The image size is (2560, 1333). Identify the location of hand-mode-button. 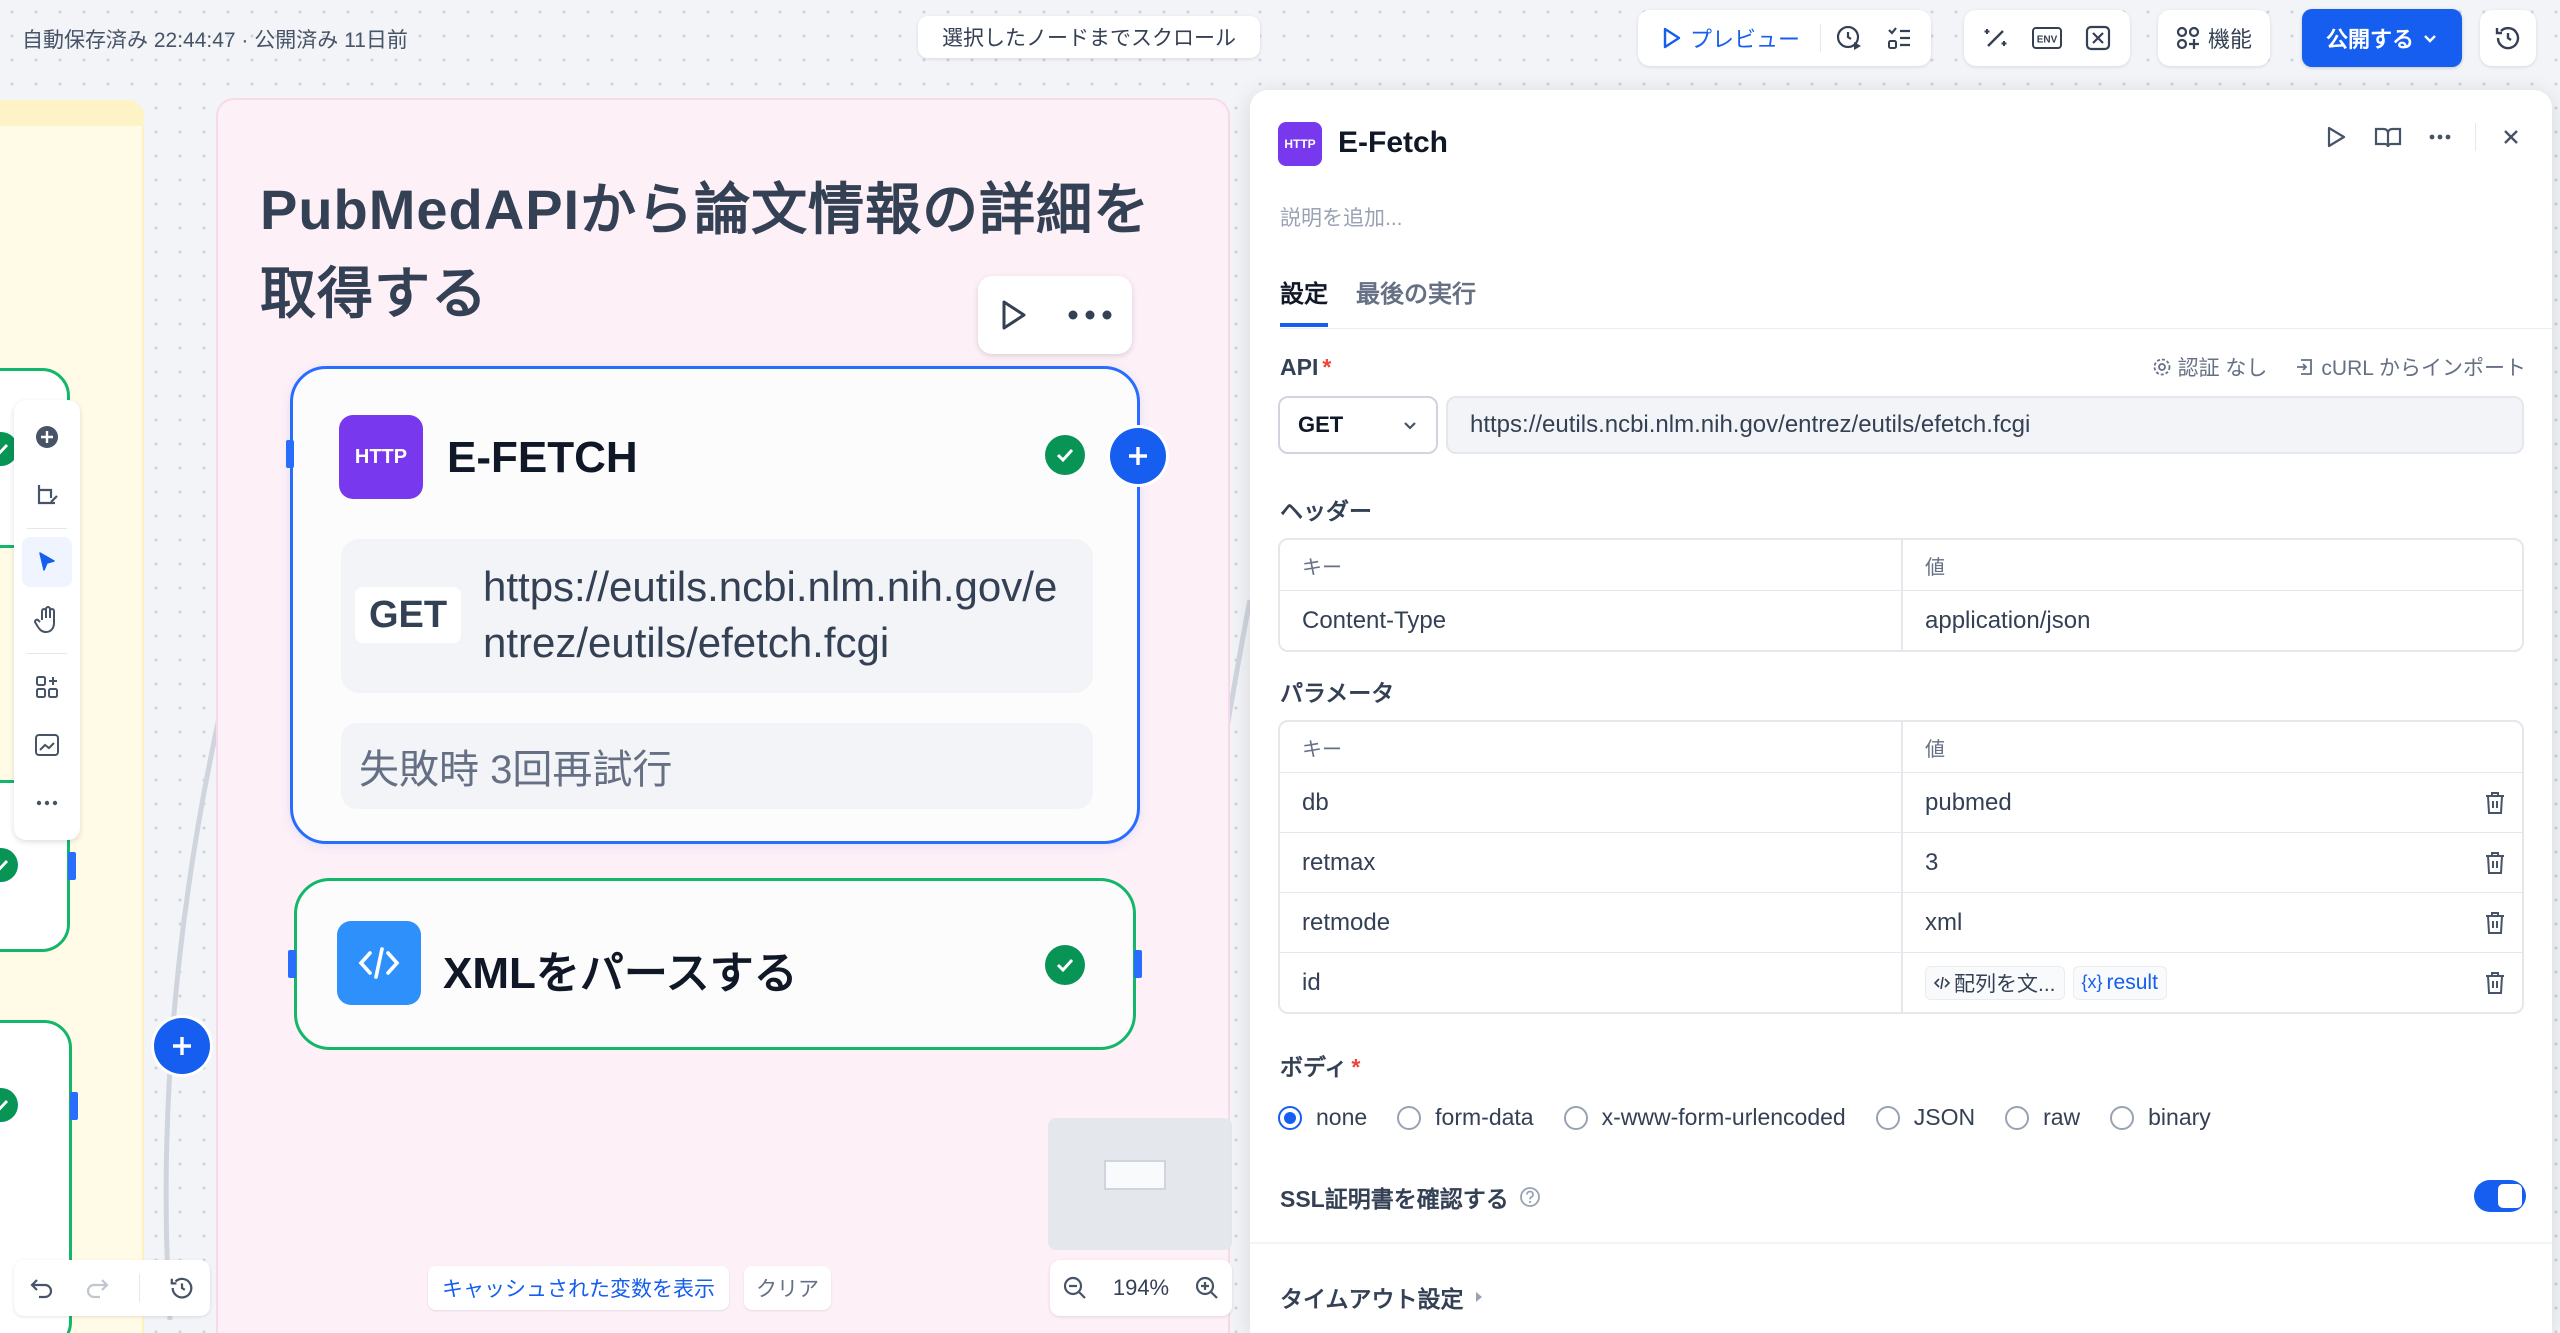
(47, 620).